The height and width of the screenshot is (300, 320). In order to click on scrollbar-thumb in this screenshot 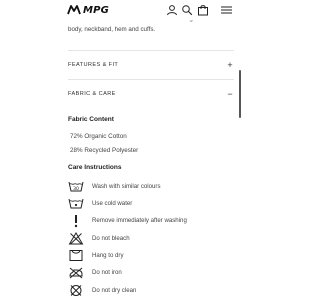, I will do `click(240, 94)`.